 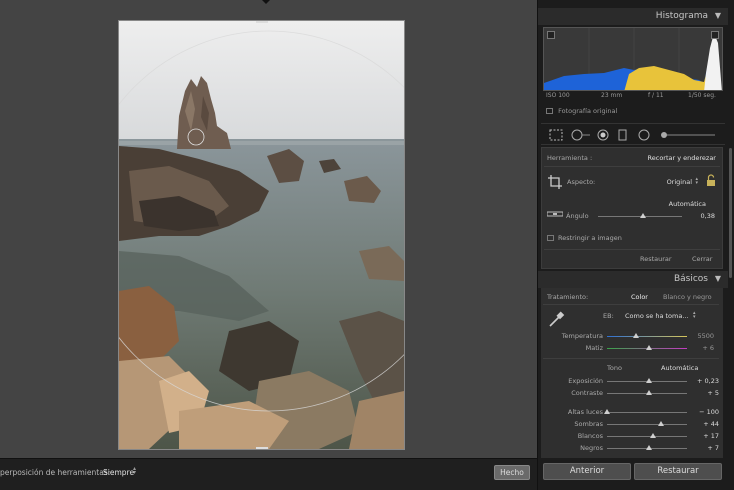 What do you see at coordinates (581, 135) in the screenshot?
I see `spot-removal-tool-icon` at bounding box center [581, 135].